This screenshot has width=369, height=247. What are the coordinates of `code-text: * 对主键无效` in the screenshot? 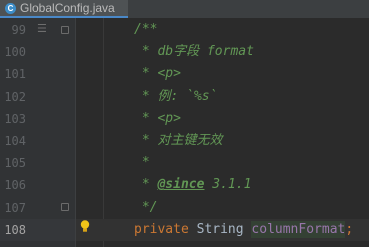 It's located at (178, 141).